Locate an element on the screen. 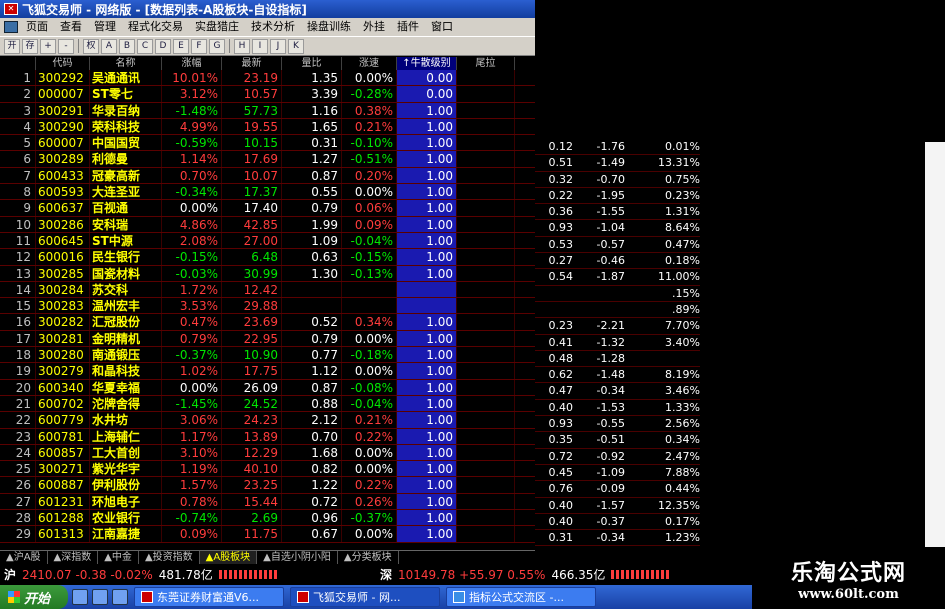 Image resolution: width=945 pixels, height=609 pixels. menu-technical-analysis: 技术分析 is located at coordinates (273, 27).